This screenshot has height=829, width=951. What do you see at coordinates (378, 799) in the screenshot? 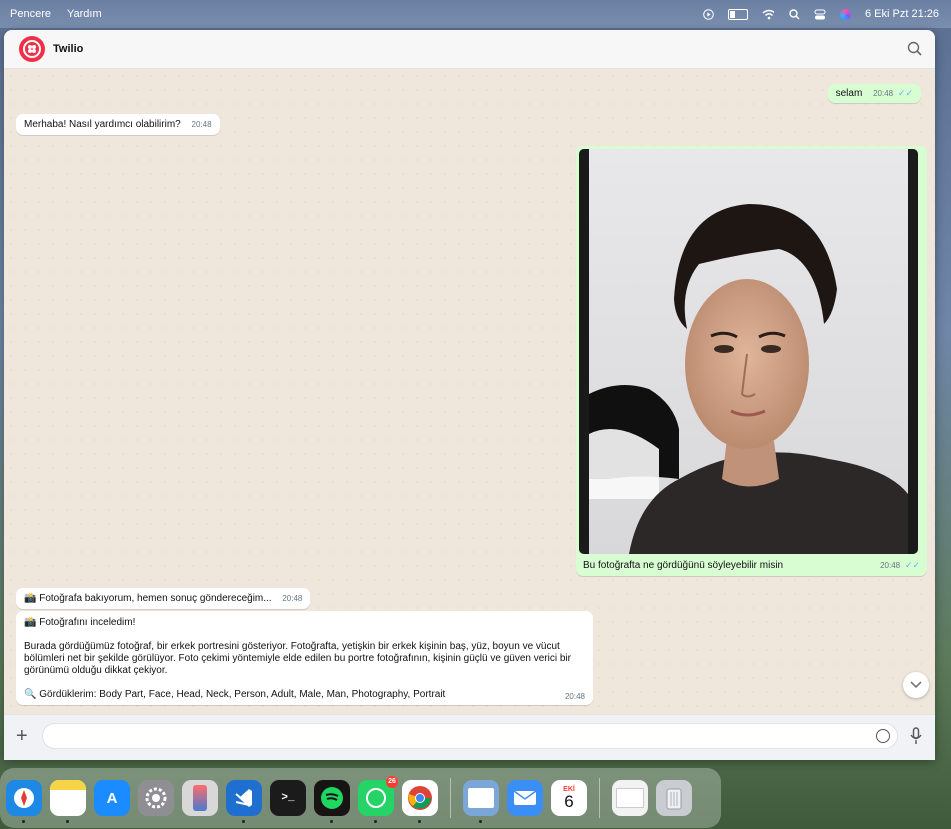
I see `dock-whatsapp: 26` at bounding box center [378, 799].